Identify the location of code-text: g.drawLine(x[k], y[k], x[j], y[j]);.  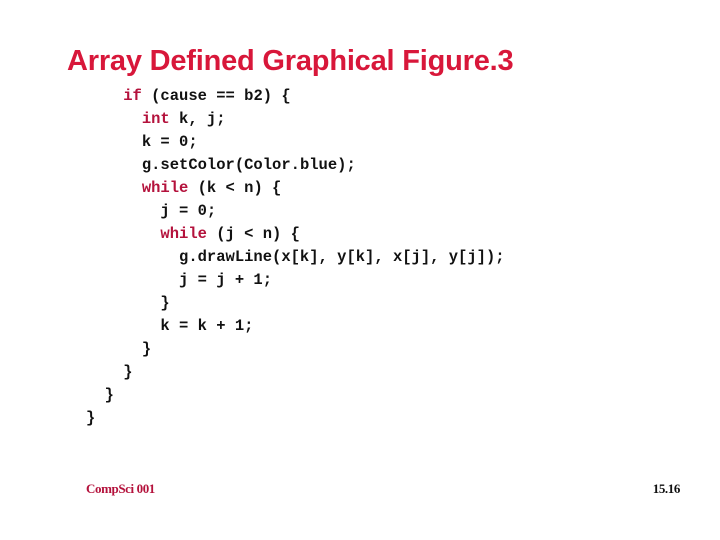
(342, 257).